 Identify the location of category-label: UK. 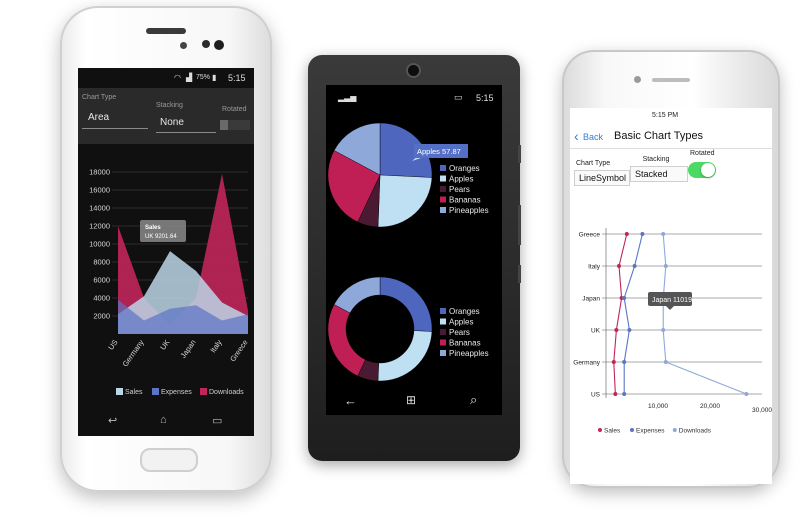
(596, 331).